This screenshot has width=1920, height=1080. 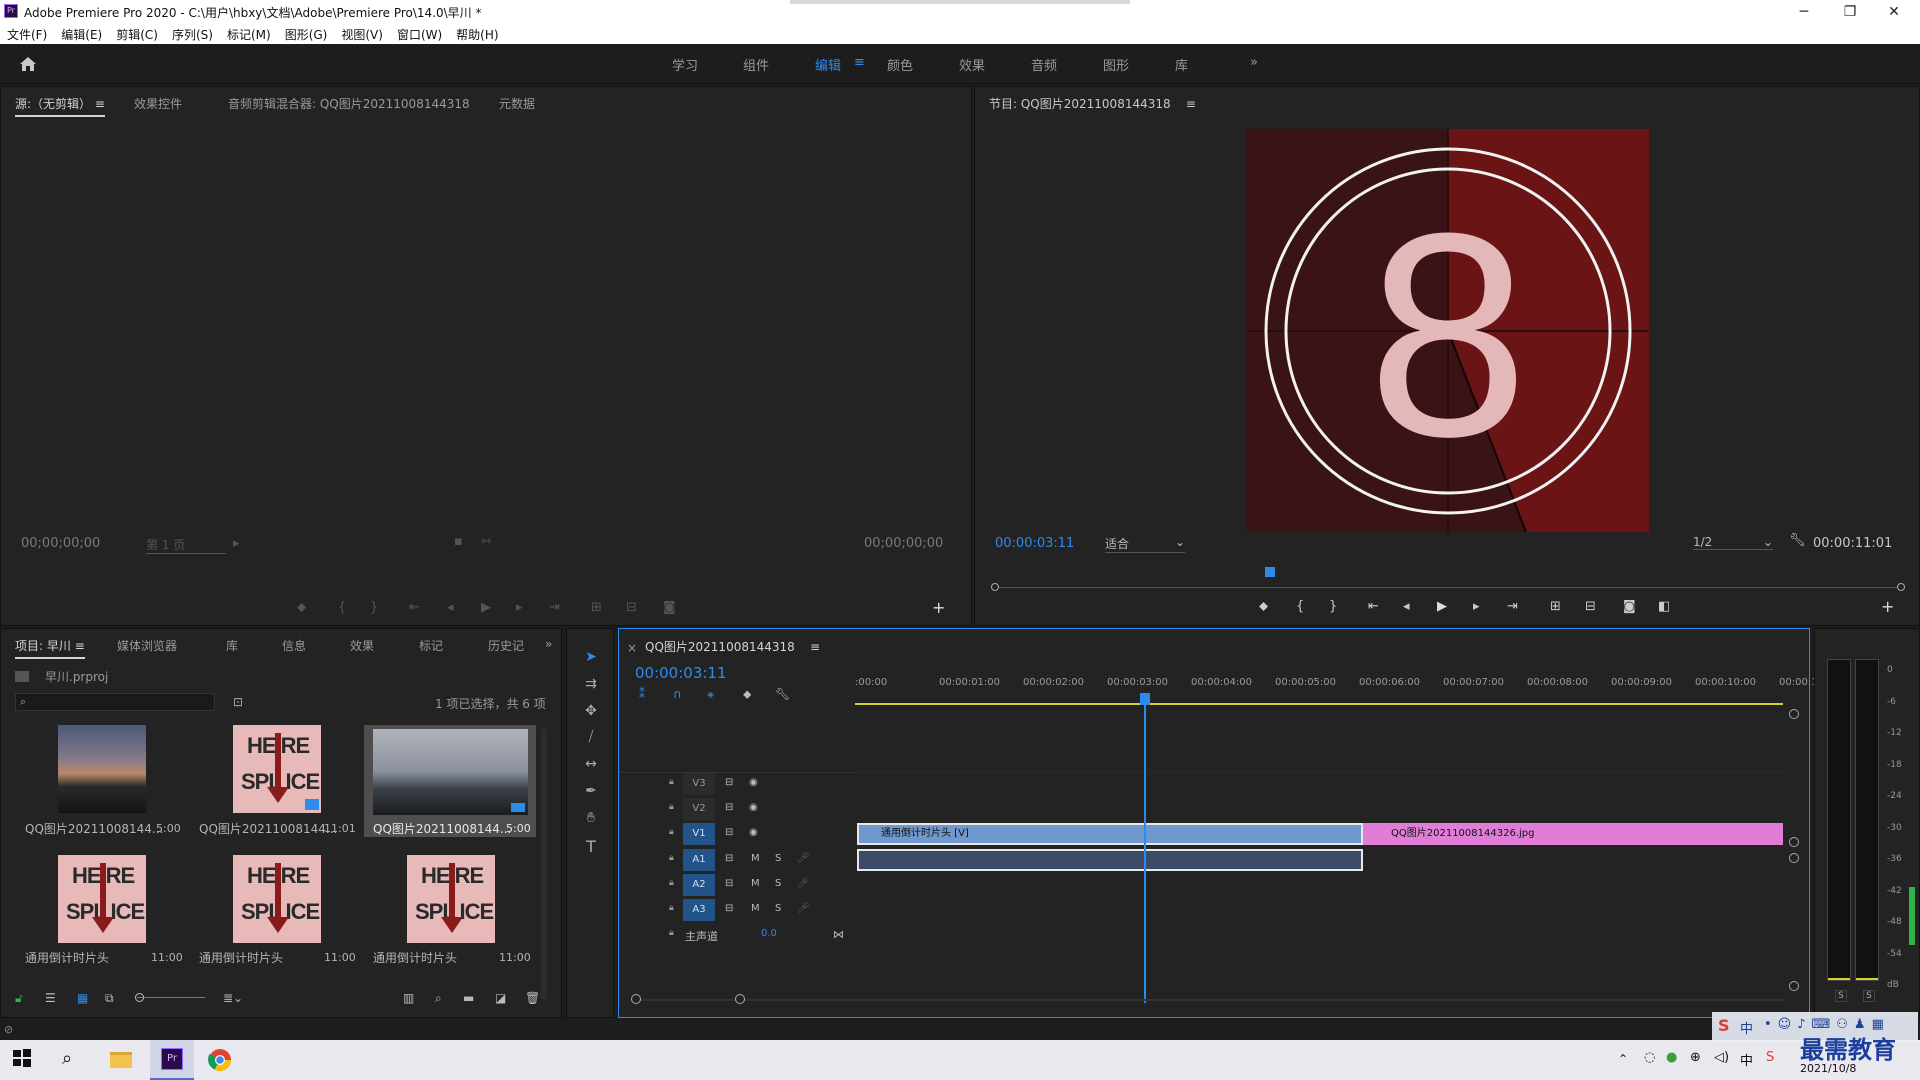 I want to click on program-step-back-icon: ◂, so click(x=1406, y=606).